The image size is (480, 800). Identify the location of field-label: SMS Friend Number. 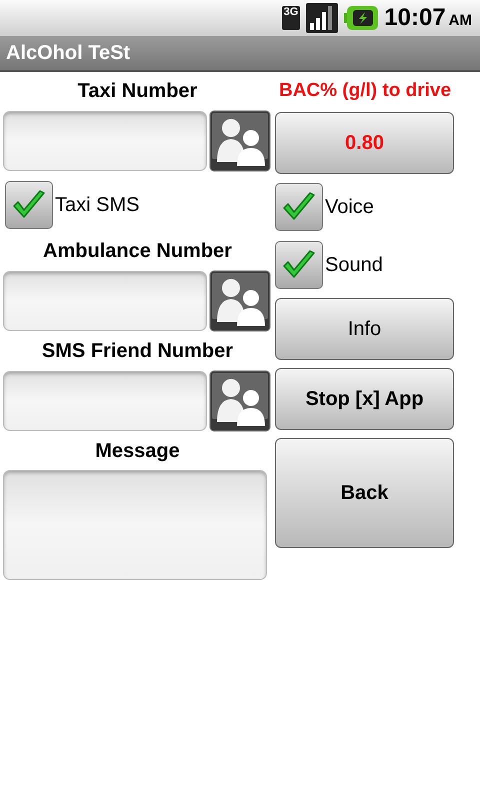
(137, 351).